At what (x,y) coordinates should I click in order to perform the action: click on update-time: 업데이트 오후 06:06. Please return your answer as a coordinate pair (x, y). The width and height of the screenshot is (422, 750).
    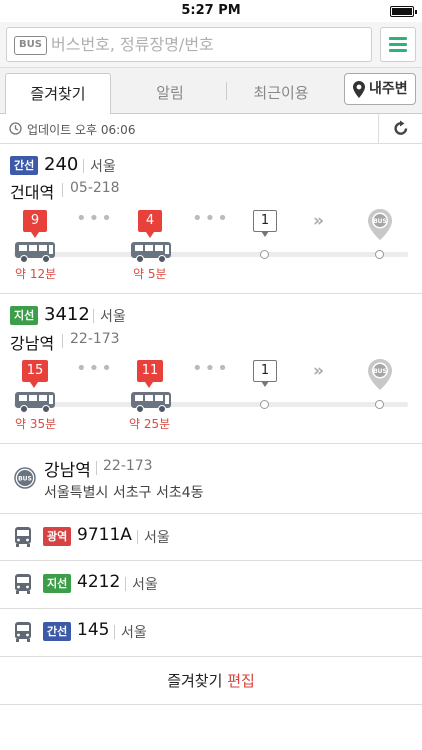
    Looking at the image, I should click on (81, 130).